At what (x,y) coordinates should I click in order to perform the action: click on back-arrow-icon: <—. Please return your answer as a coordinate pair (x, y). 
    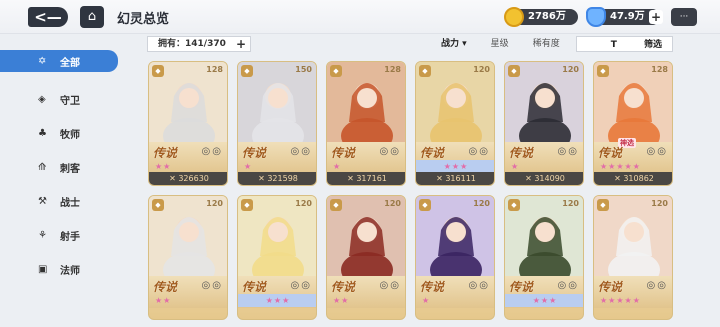
    Looking at the image, I should click on (48, 17).